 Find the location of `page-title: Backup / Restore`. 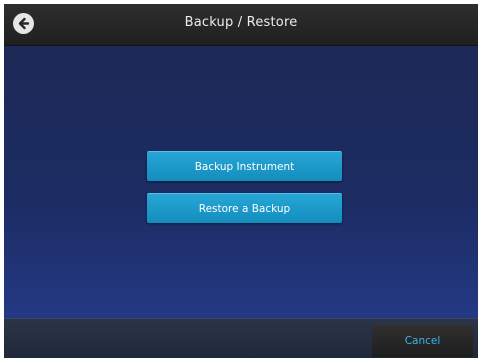

page-title: Backup / Restore is located at coordinates (241, 22).